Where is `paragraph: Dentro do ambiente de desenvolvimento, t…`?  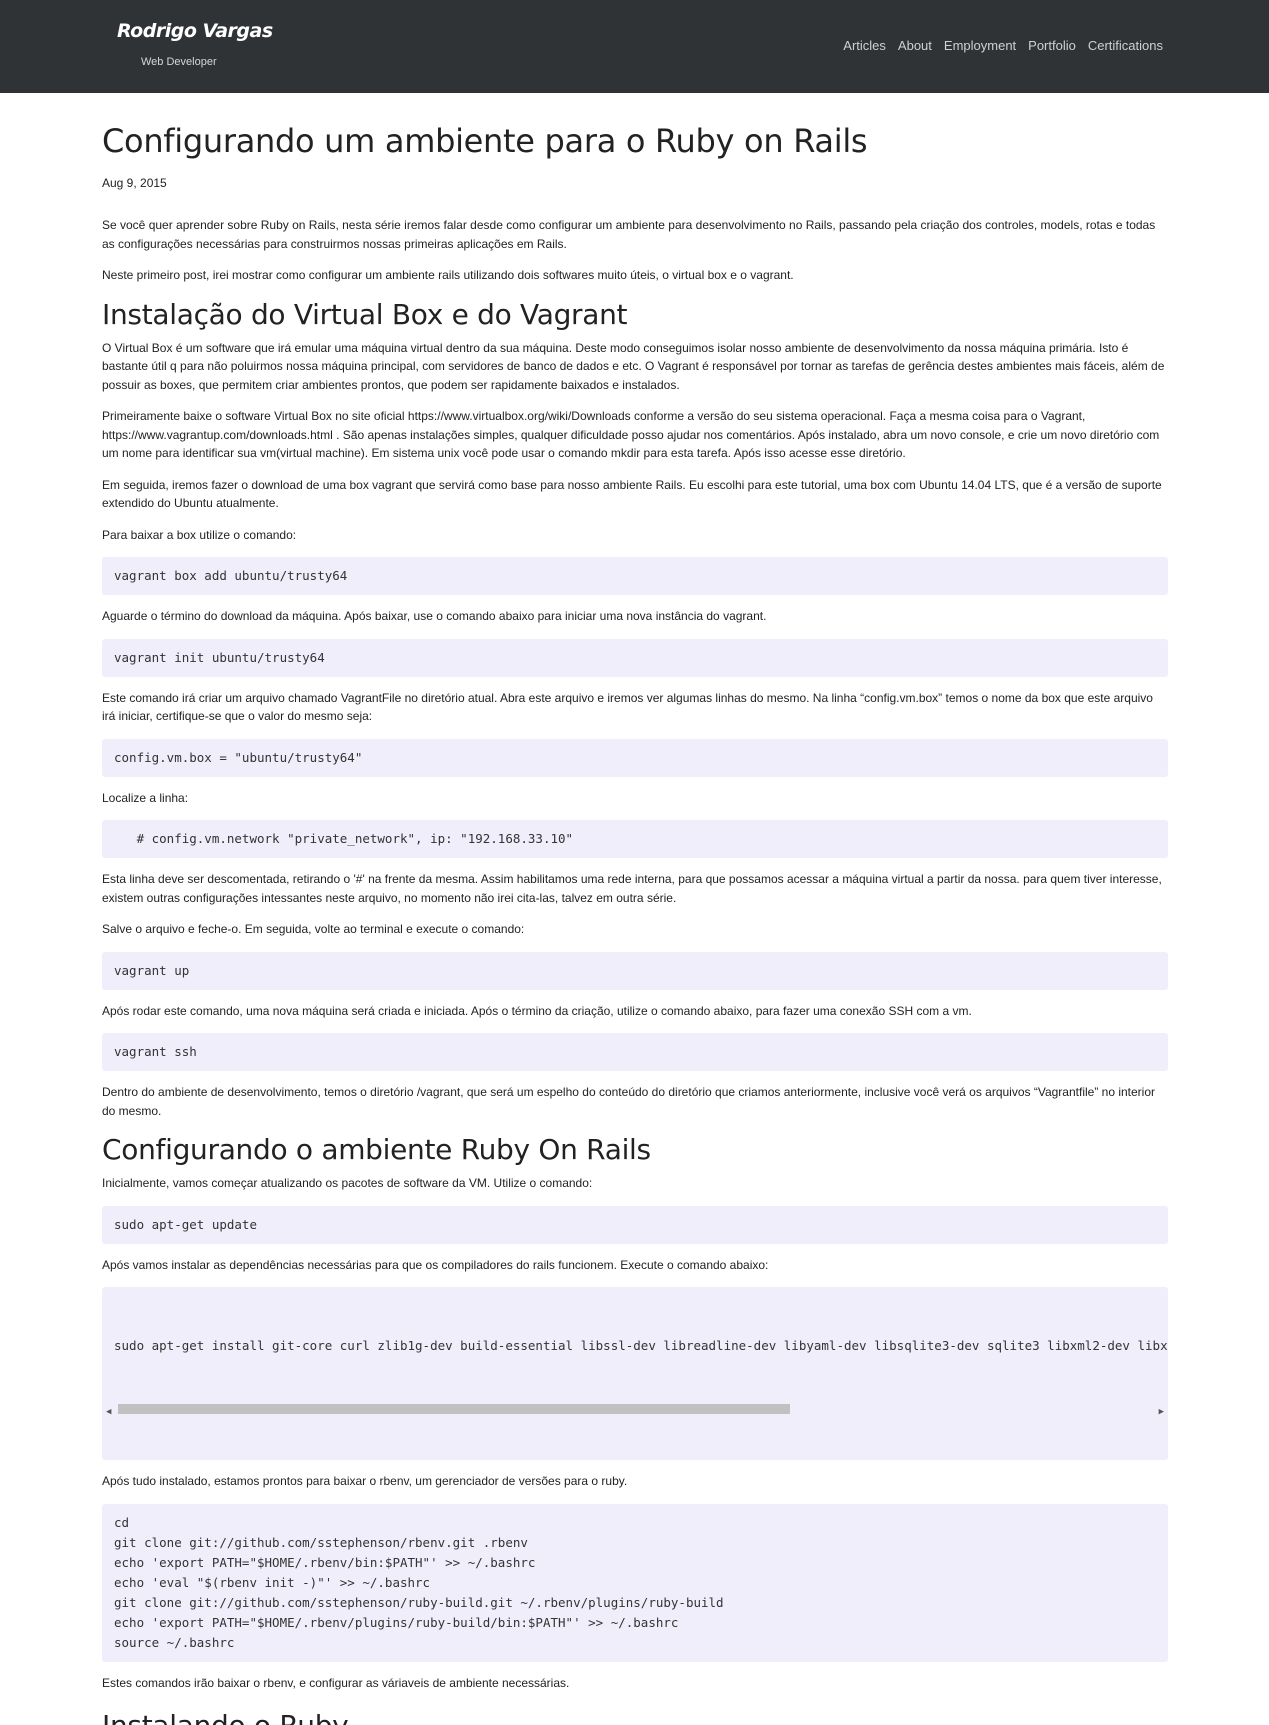 paragraph: Dentro do ambiente de desenvolvimento, t… is located at coordinates (629, 1101).